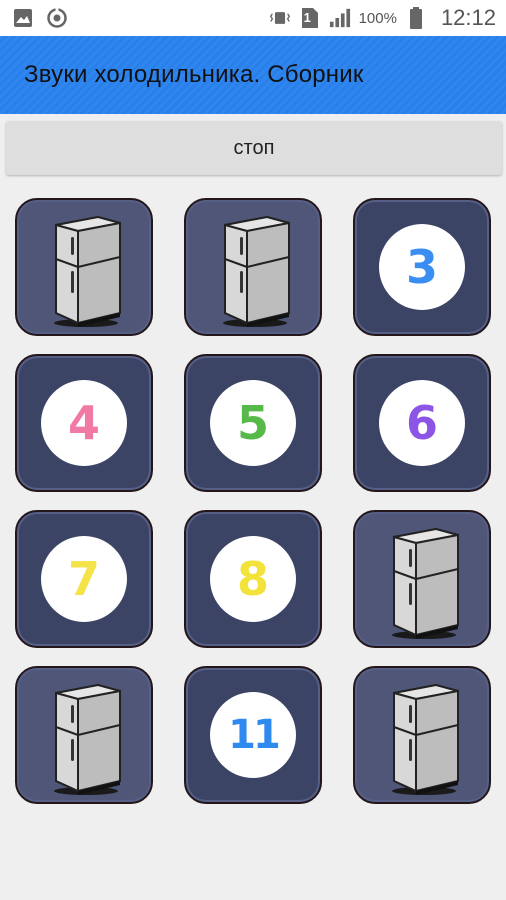  What do you see at coordinates (254, 148) in the screenshot?
I see `stop-button: стоп` at bounding box center [254, 148].